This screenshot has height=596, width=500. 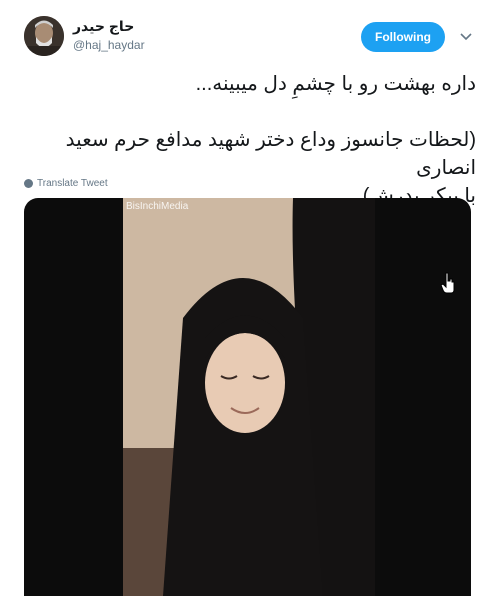 I want to click on more-options-button, so click(x=466, y=37).